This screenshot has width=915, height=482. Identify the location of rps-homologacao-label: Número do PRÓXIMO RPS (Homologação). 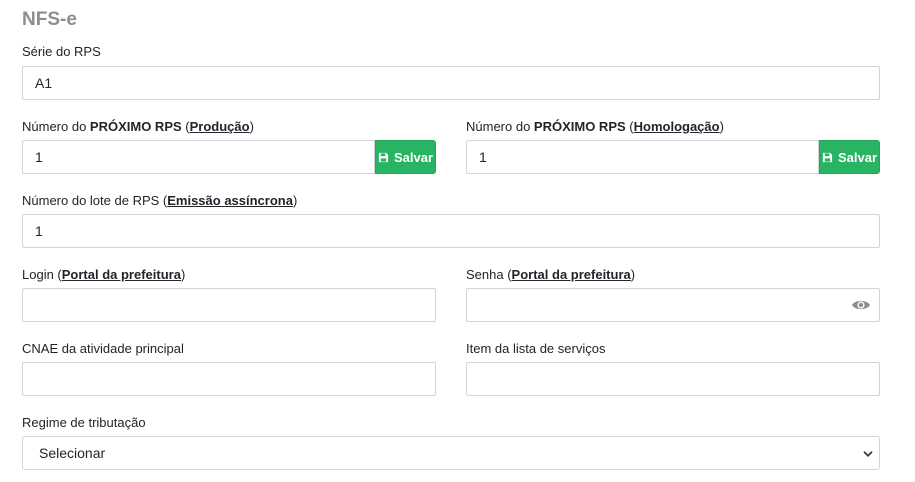
(595, 126).